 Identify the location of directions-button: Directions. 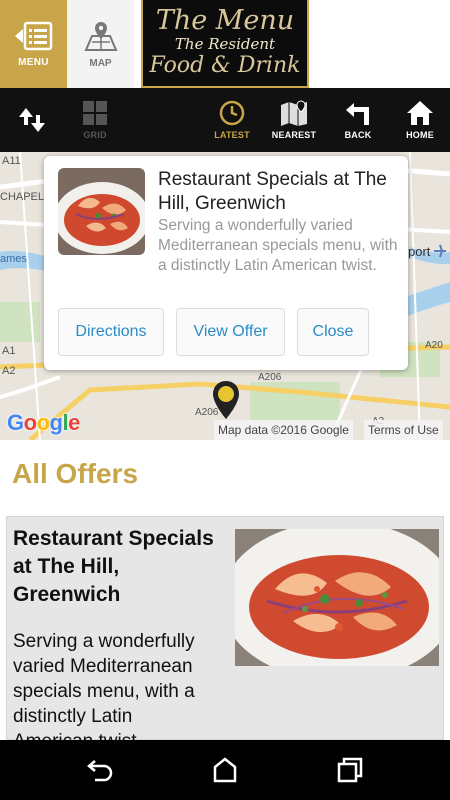
(111, 332).